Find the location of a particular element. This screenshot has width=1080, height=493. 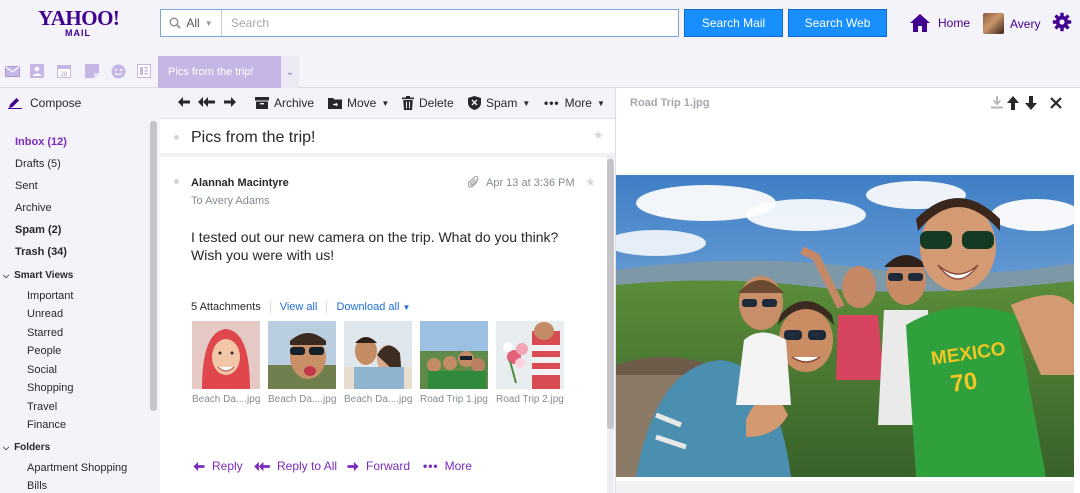

smart-view-unread: Unread is located at coordinates (45, 314).